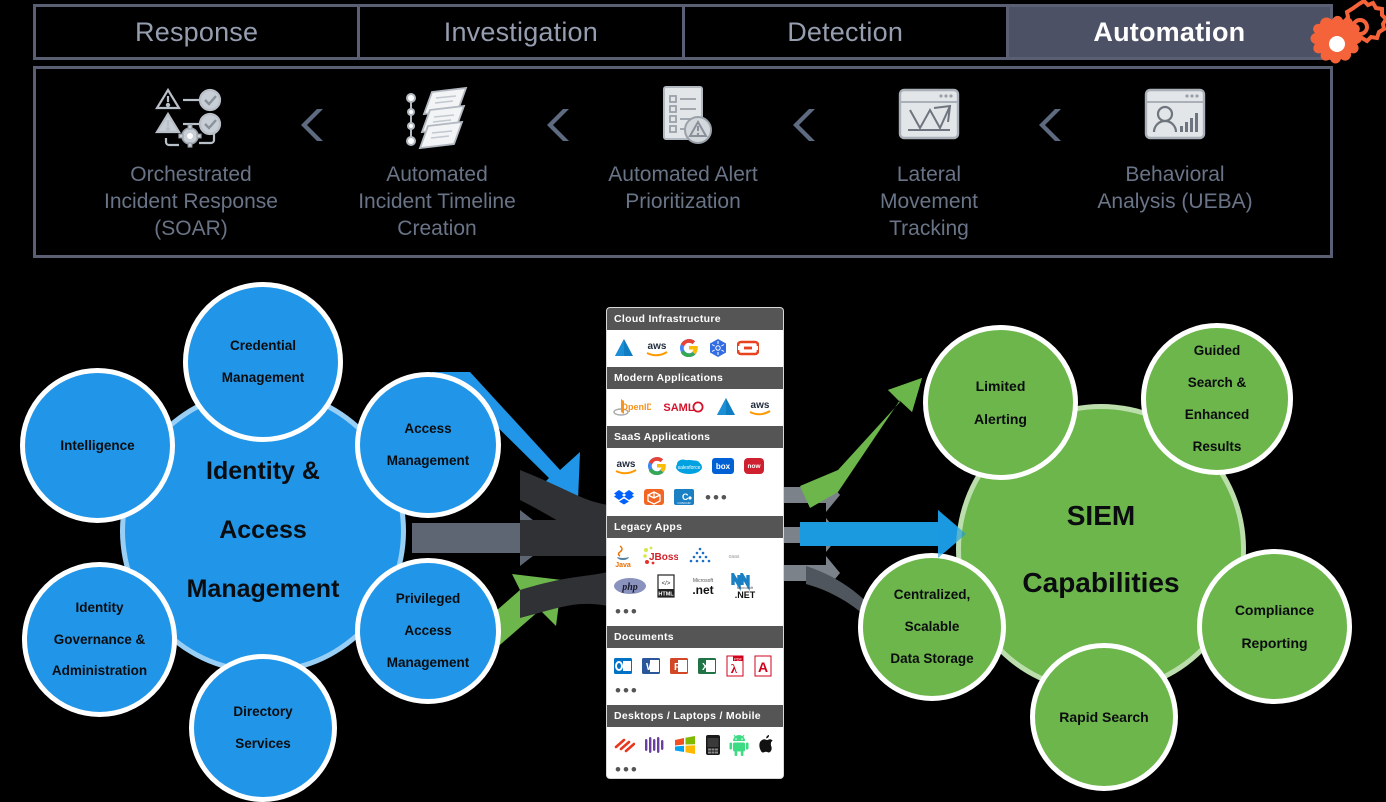 The image size is (1386, 802). What do you see at coordinates (695, 716) in the screenshot?
I see `category-header-desktops-laptops-mobile: Desktops / Laptops / Mobile` at bounding box center [695, 716].